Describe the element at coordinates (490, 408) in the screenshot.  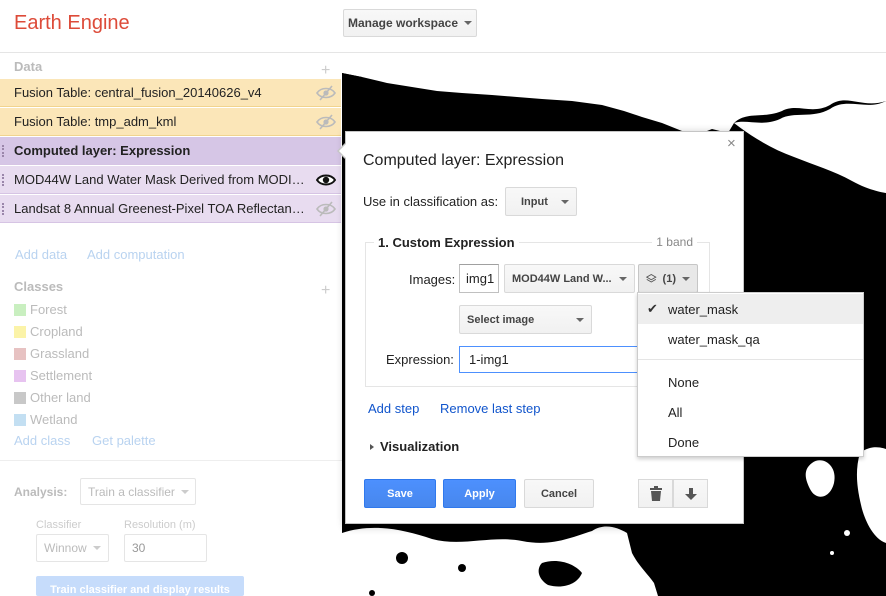
I see `remove-last-step-link: Remove last step` at that location.